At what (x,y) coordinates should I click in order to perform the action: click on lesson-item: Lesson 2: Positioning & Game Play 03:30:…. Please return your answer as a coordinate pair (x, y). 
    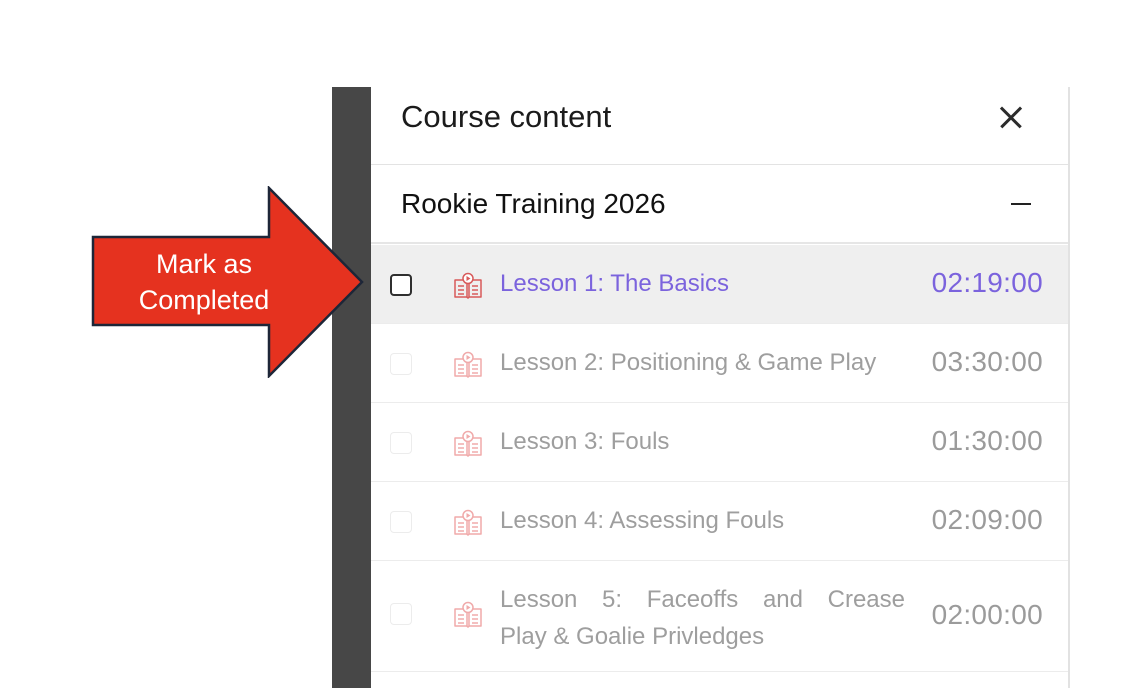
    Looking at the image, I should click on (720, 363).